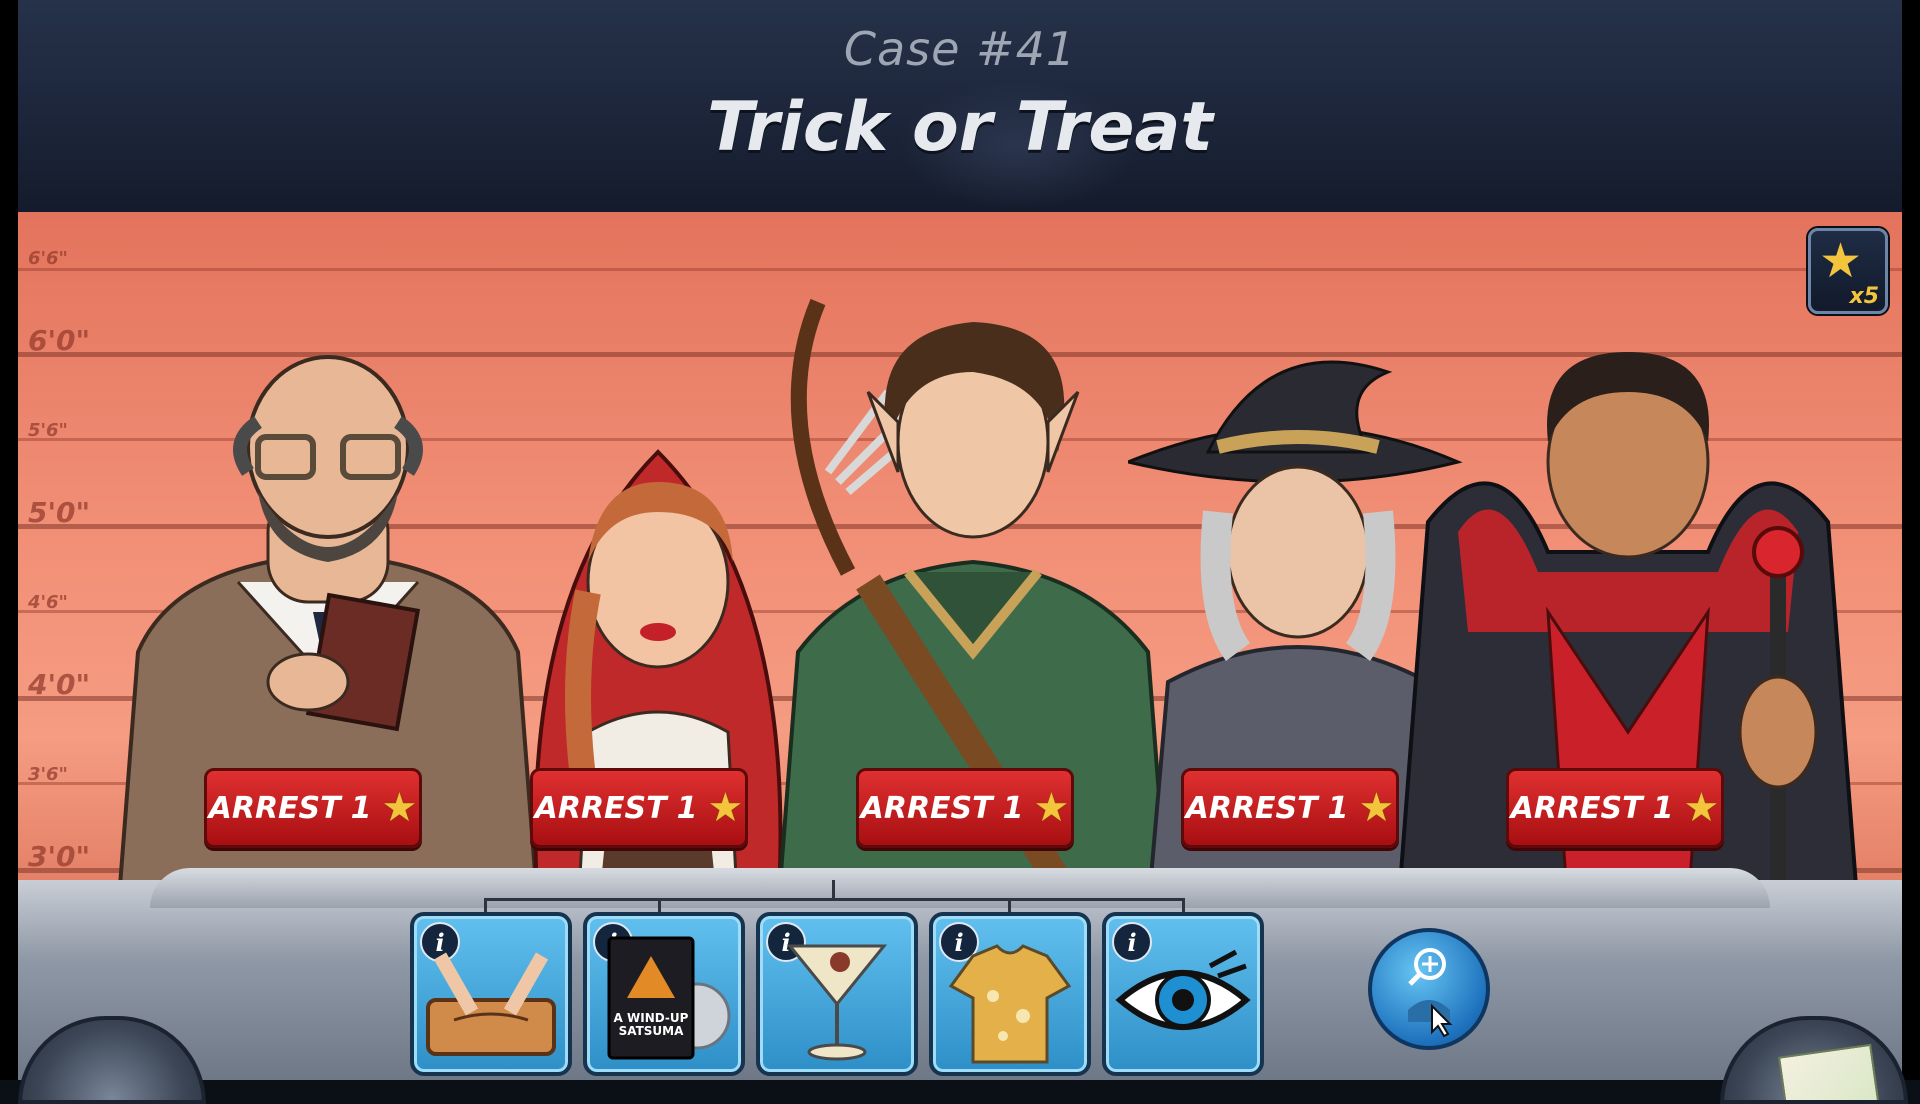 Image resolution: width=1920 pixels, height=1104 pixels. I want to click on height-label: 5'0", so click(59, 512).